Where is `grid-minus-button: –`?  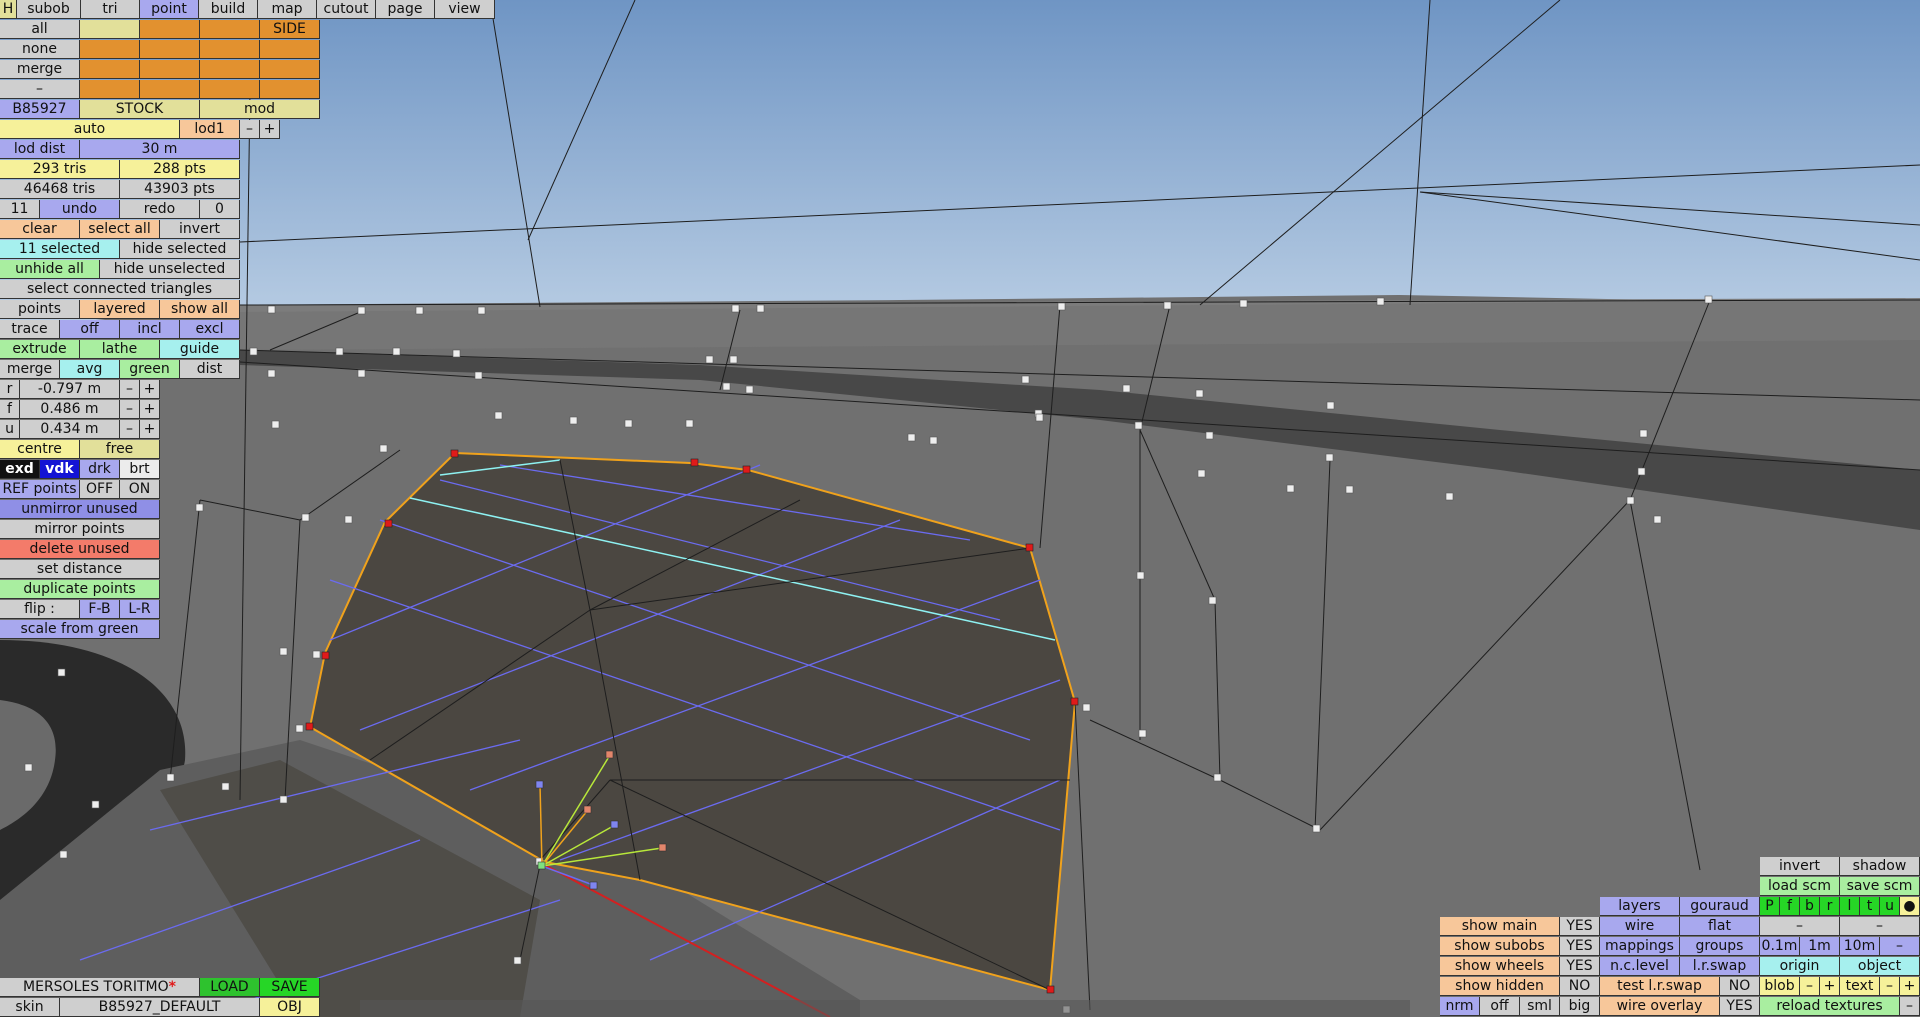 grid-minus-button: – is located at coordinates (1900, 946).